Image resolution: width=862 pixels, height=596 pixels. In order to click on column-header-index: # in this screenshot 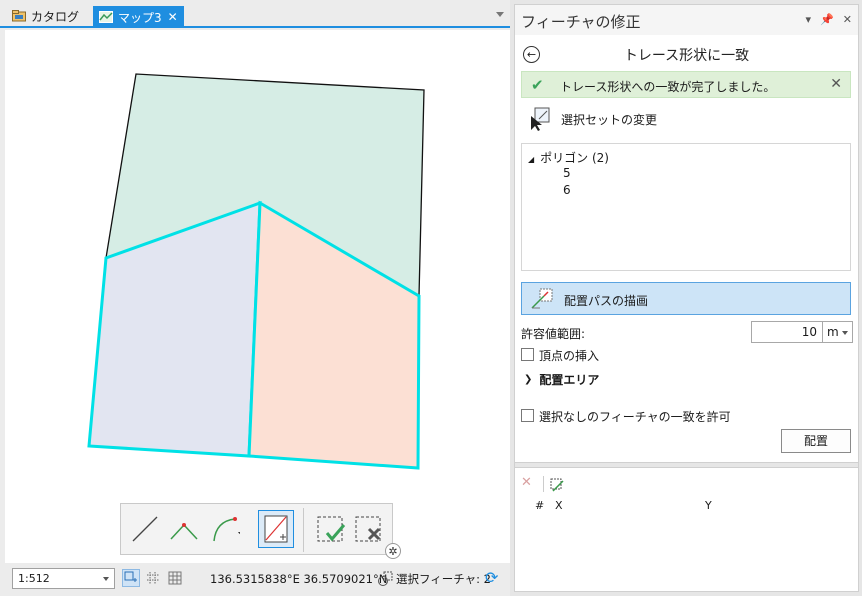, I will do `click(540, 505)`.